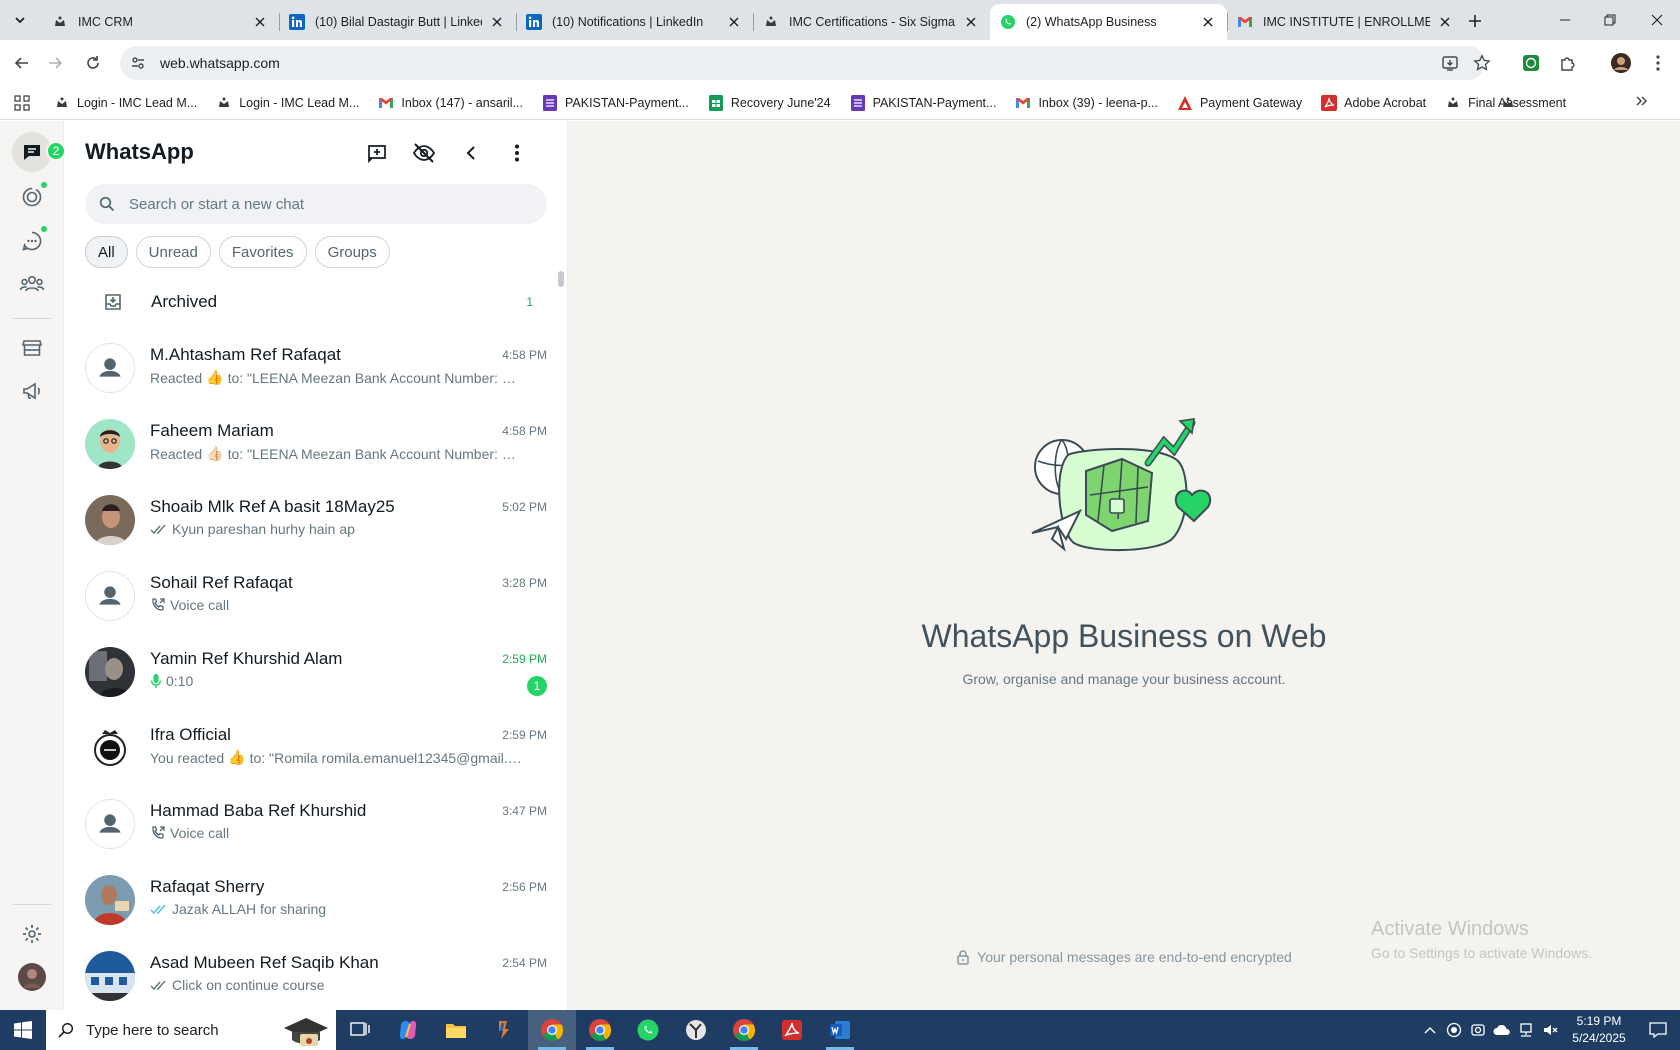 This screenshot has height=1050, width=1680. What do you see at coordinates (152, 1030) in the screenshot?
I see `taskbar-search-placeholder: Type here to search` at bounding box center [152, 1030].